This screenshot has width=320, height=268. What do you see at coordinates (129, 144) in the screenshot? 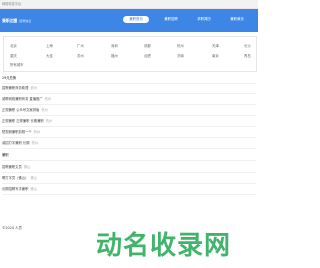
I see `list-item: 诚招打字兼职 长期 杭州` at bounding box center [129, 144].